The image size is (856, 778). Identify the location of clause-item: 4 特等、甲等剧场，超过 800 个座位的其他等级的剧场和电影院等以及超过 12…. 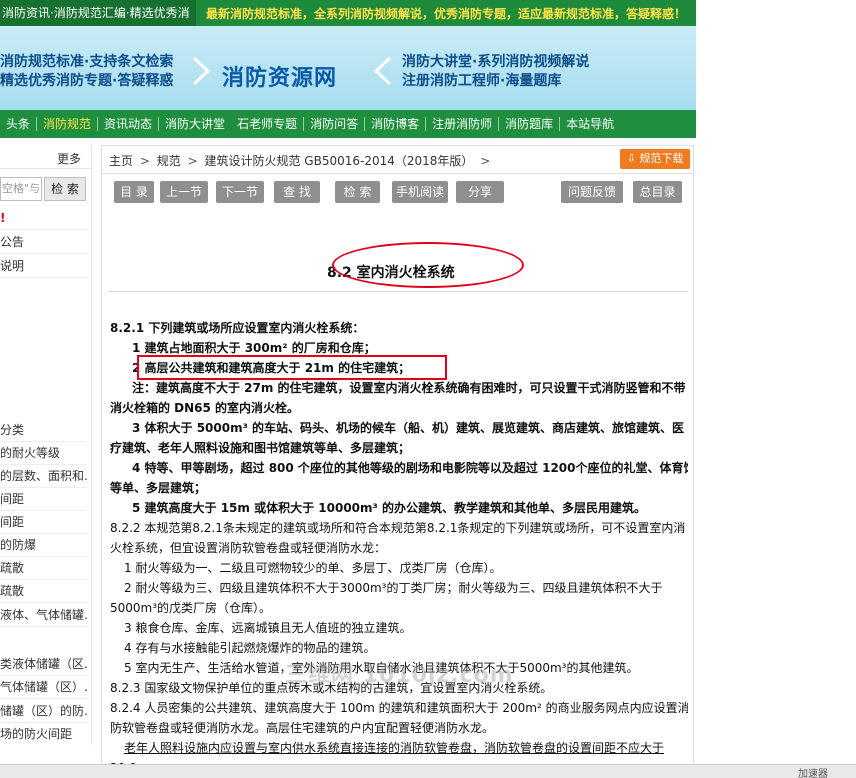
(410, 468).